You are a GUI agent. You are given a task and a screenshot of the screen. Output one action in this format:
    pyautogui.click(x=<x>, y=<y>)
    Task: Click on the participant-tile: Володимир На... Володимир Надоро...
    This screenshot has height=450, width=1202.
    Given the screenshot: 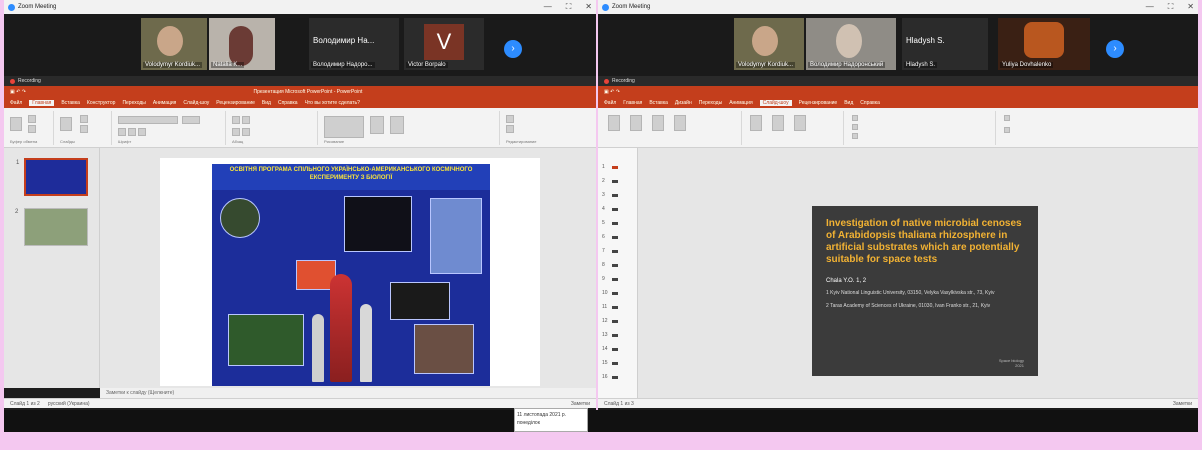 What is the action you would take?
    pyautogui.click(x=354, y=44)
    